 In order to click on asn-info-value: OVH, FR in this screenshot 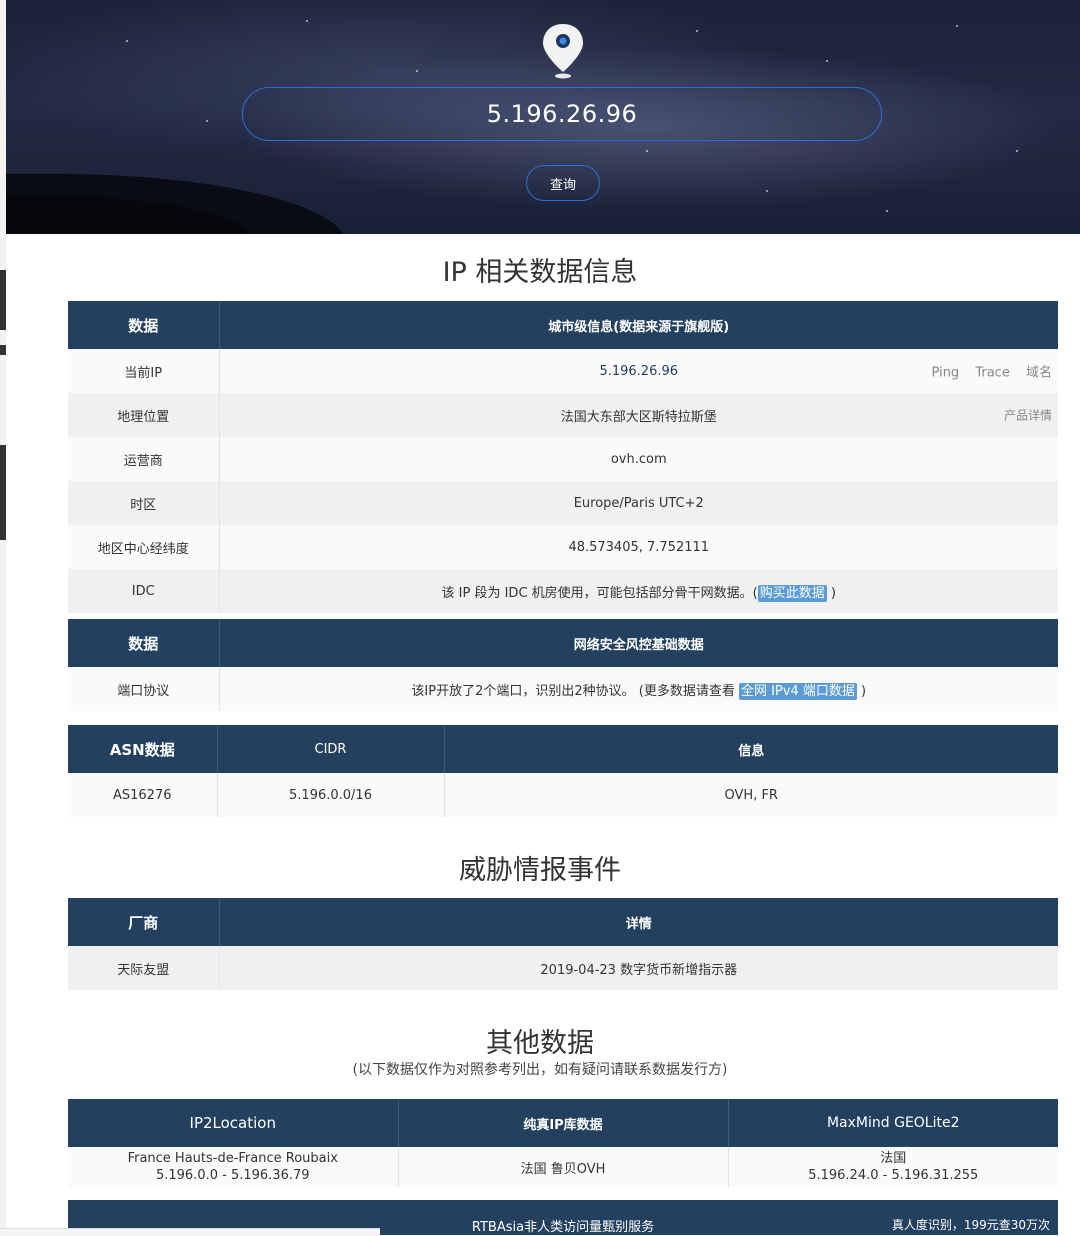, I will do `click(751, 795)`.